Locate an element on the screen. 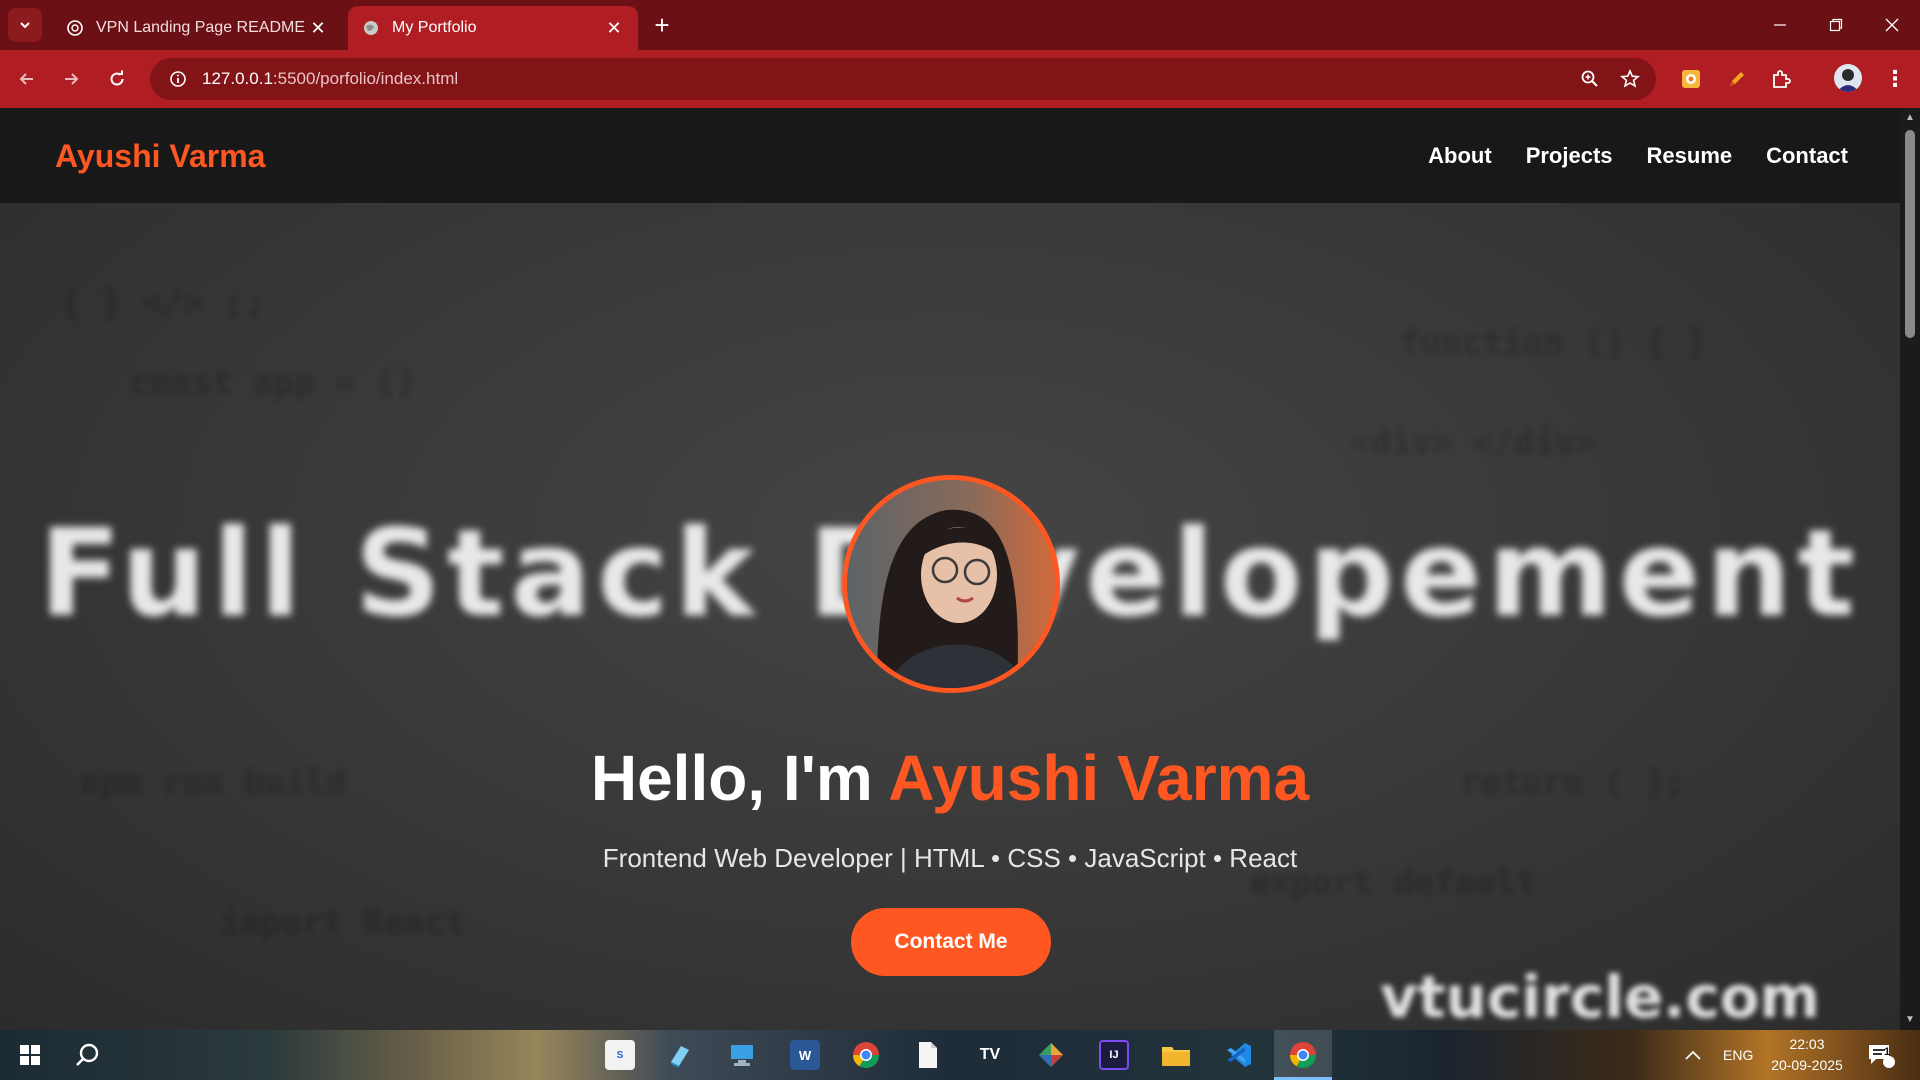 The image size is (1920, 1080). browser-toolbar: 127.0.0.1:5500/porfolio/index.html ⋮ is located at coordinates (960, 79).